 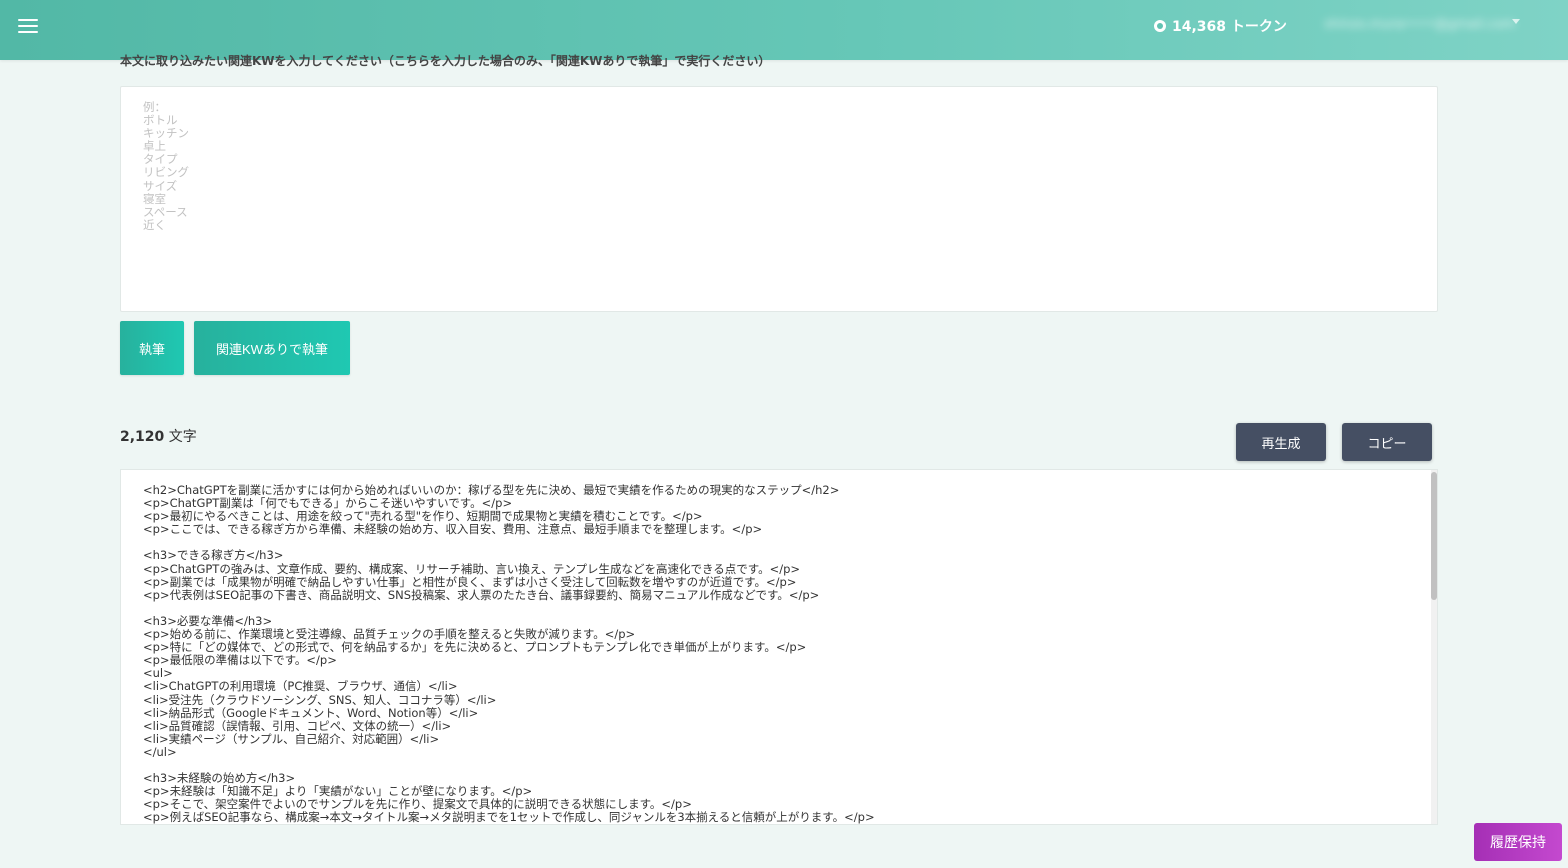 What do you see at coordinates (142, 437) in the screenshot?
I see `character-count-number: 2,120` at bounding box center [142, 437].